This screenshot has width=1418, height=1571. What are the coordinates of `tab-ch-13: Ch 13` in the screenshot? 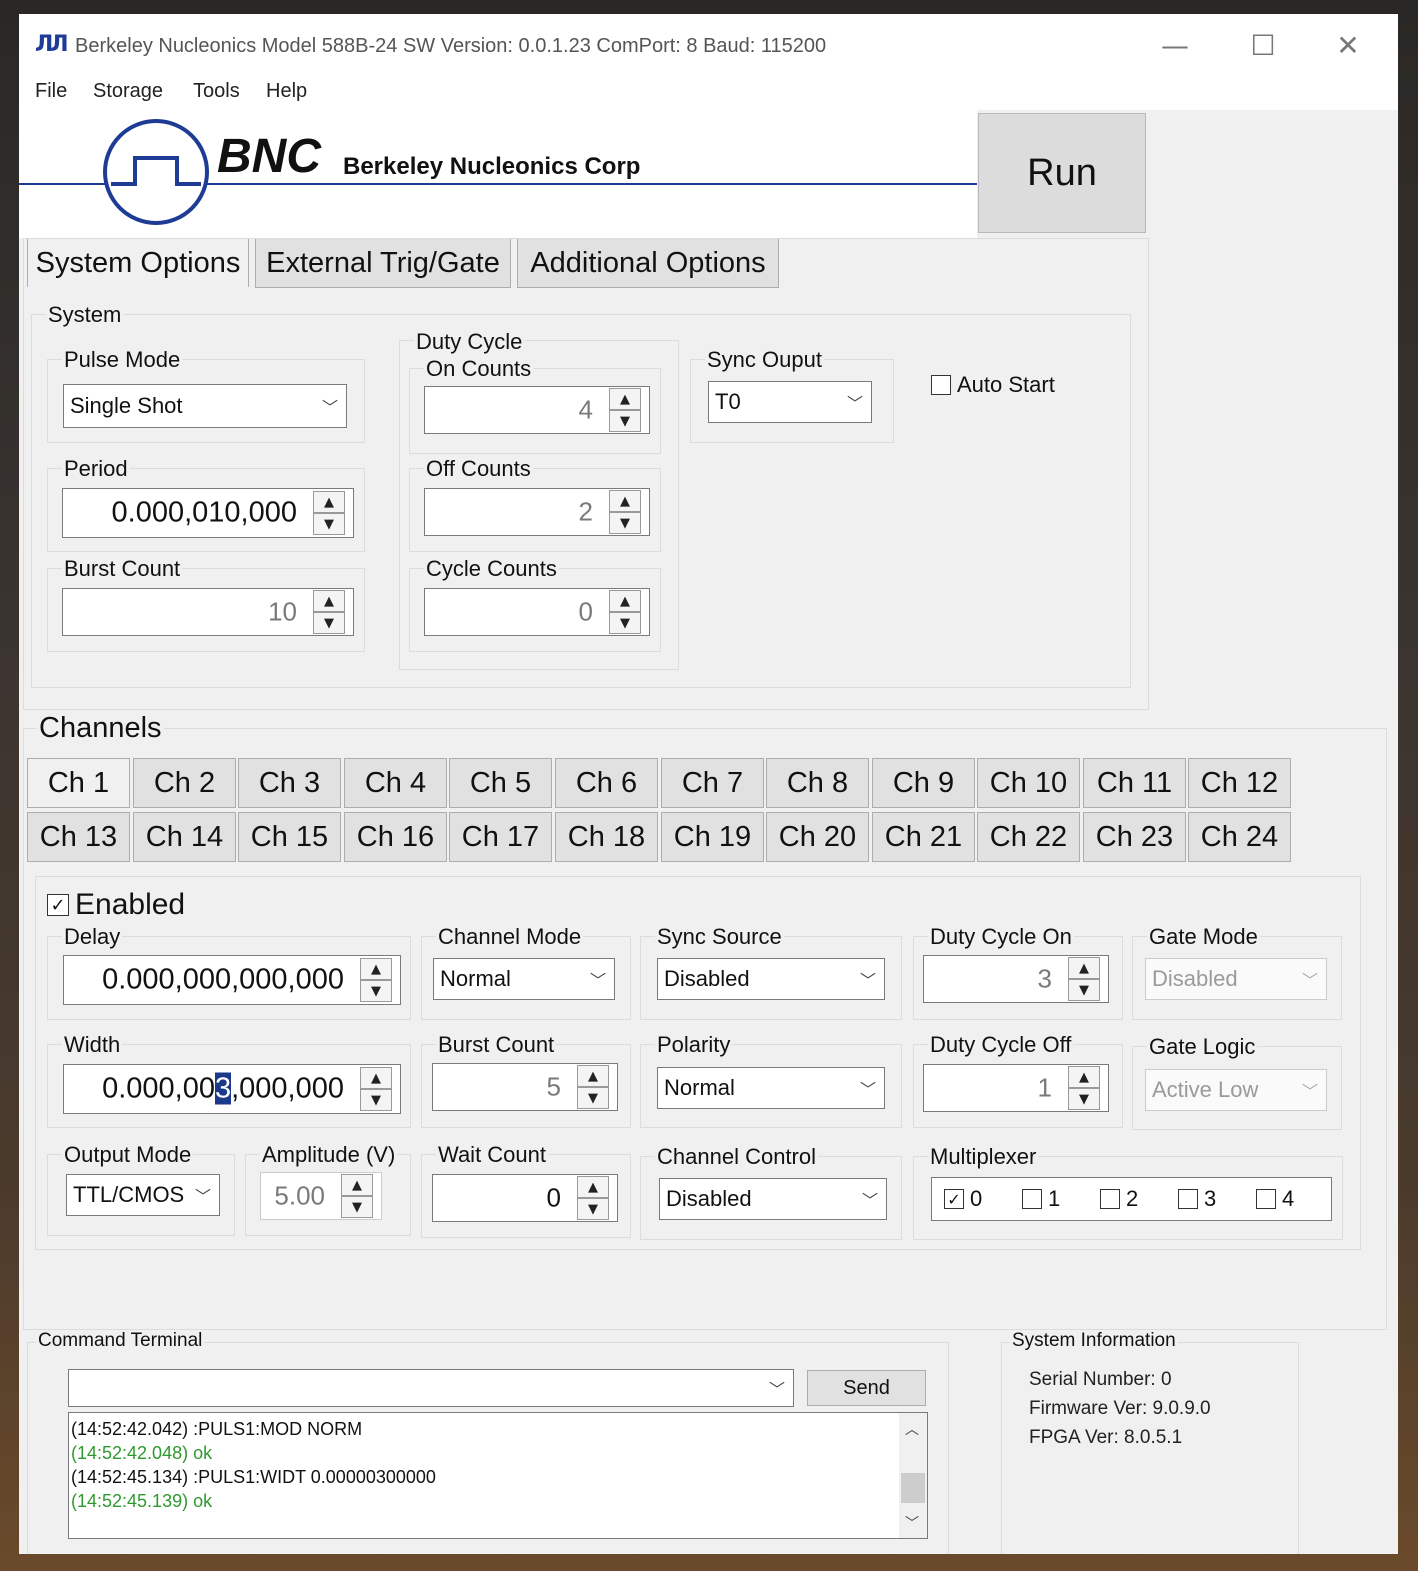 It's located at (78, 837).